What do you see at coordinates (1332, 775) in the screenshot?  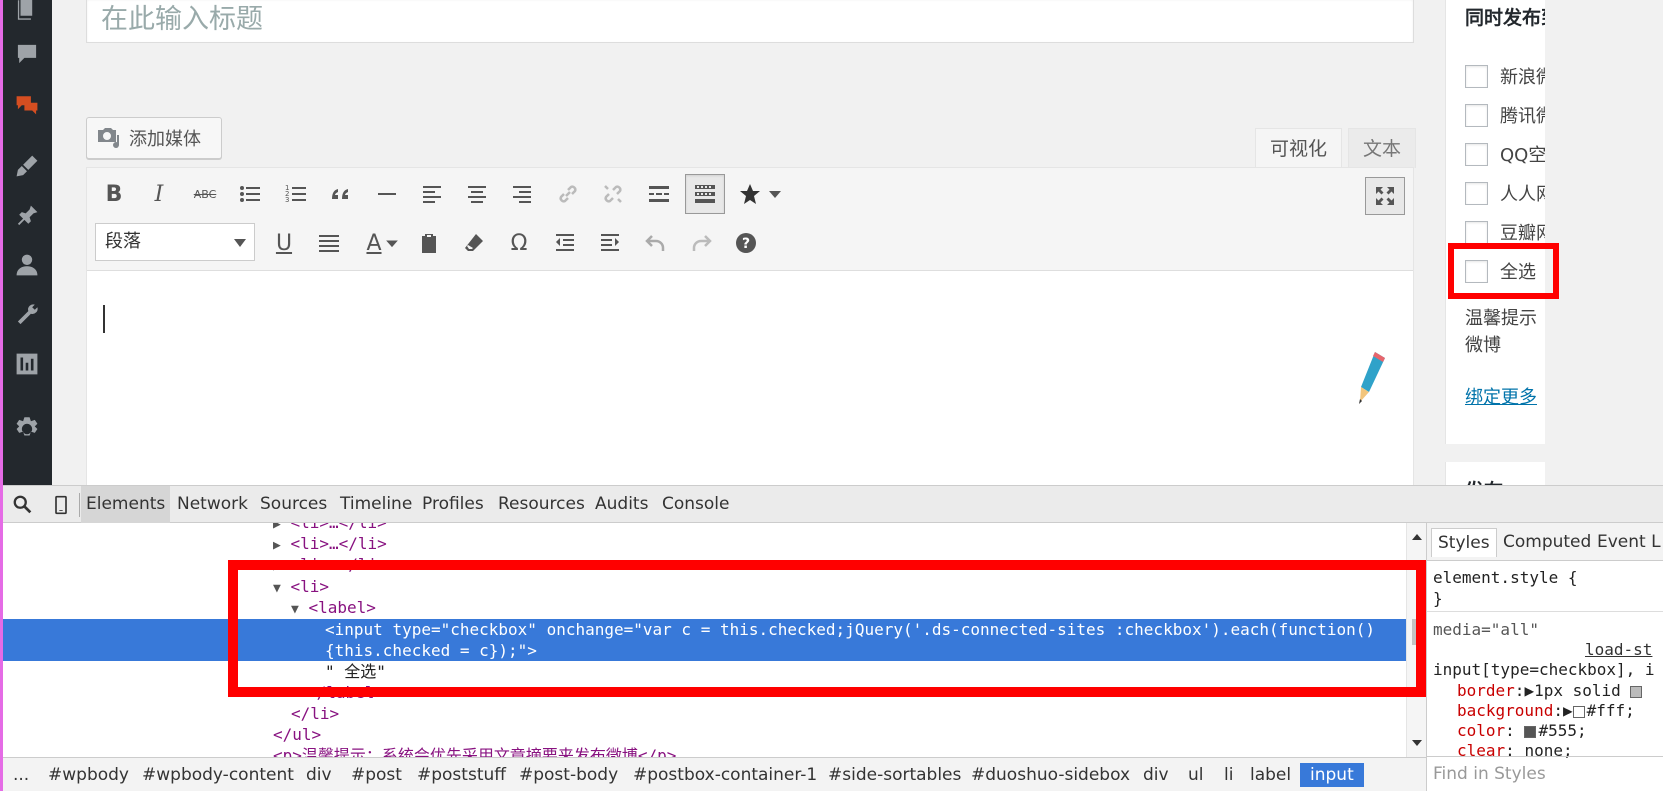 I see `breadcrumb-item-selected: input` at bounding box center [1332, 775].